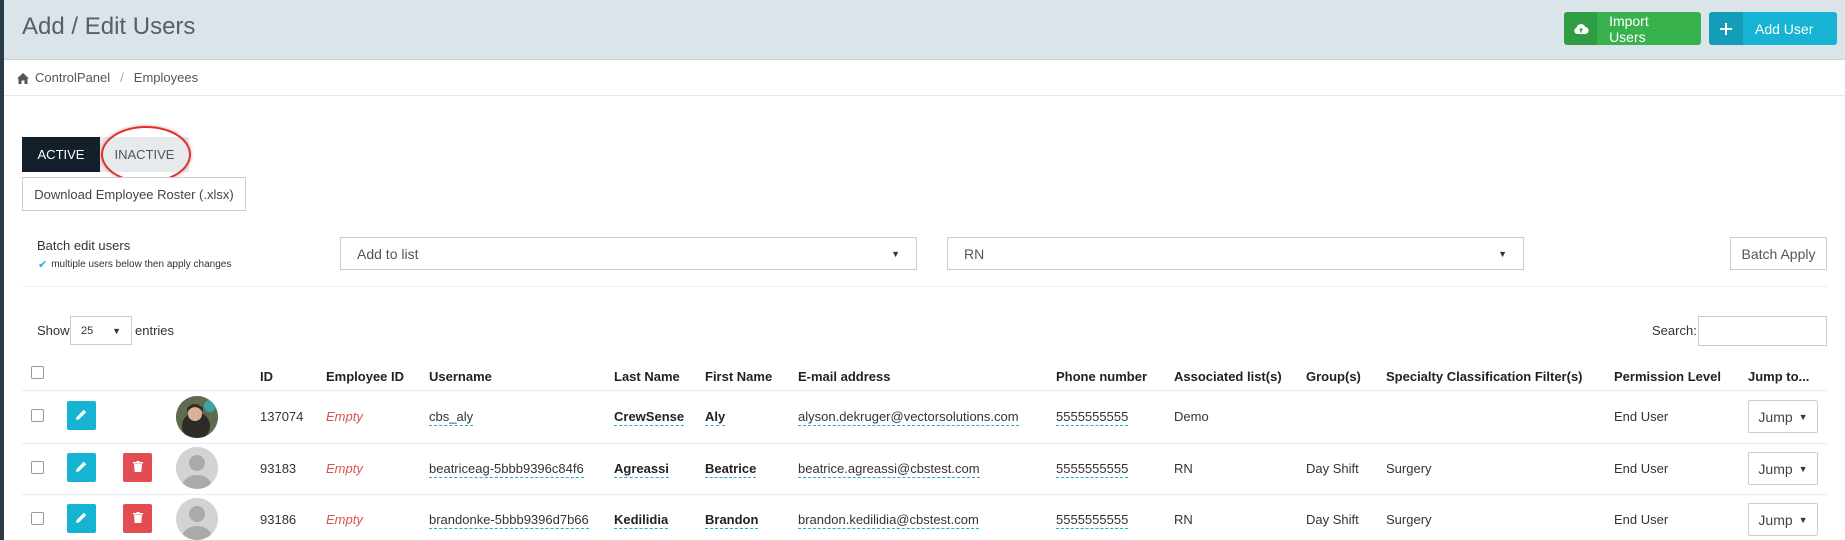 Image resolution: width=1845 pixels, height=540 pixels. Describe the element at coordinates (141, 264) in the screenshot. I see `batch-hint-text: multiple users below then apply changes` at that location.